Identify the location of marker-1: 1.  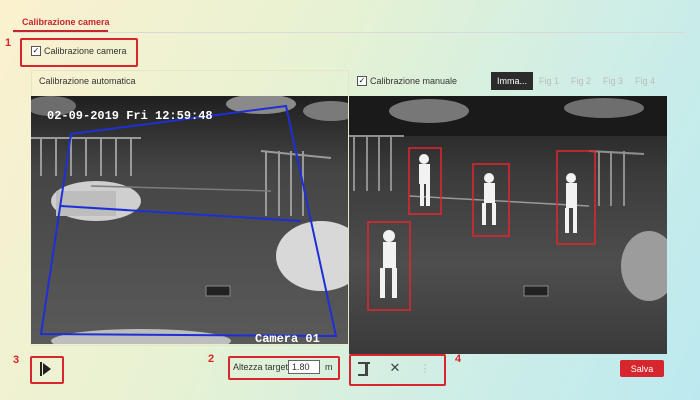
(8, 43).